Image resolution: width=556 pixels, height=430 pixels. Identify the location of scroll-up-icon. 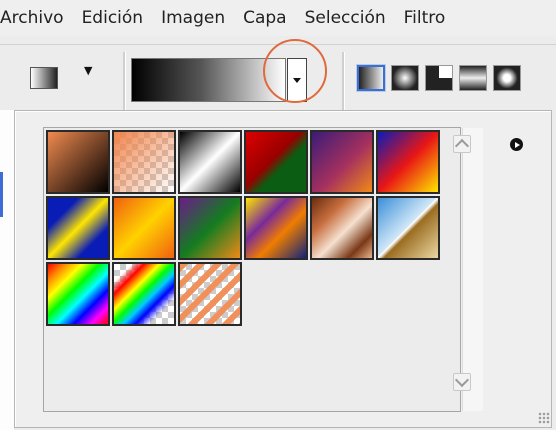
(462, 144).